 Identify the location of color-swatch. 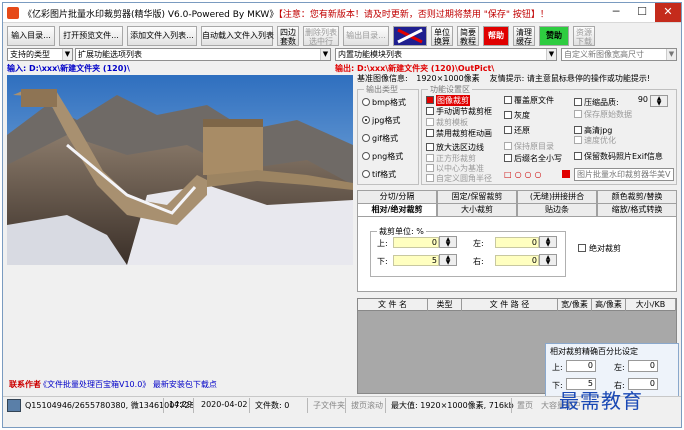
(566, 174).